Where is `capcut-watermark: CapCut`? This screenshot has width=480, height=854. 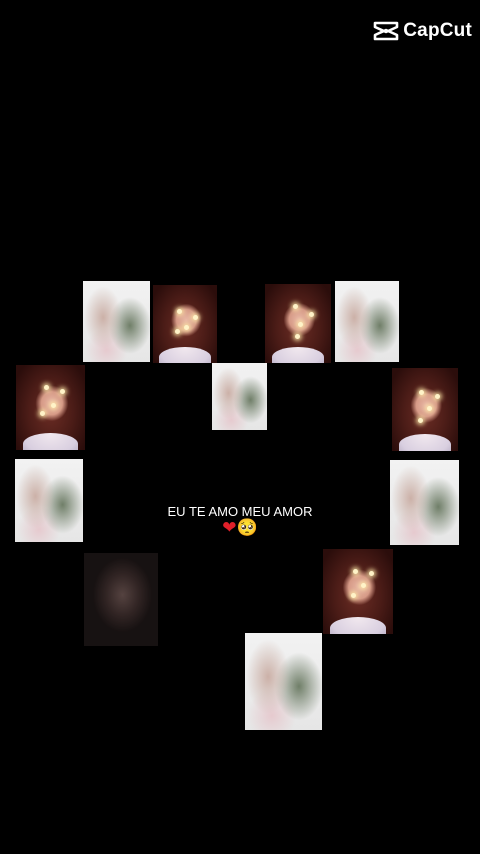 capcut-watermark: CapCut is located at coordinates (422, 31).